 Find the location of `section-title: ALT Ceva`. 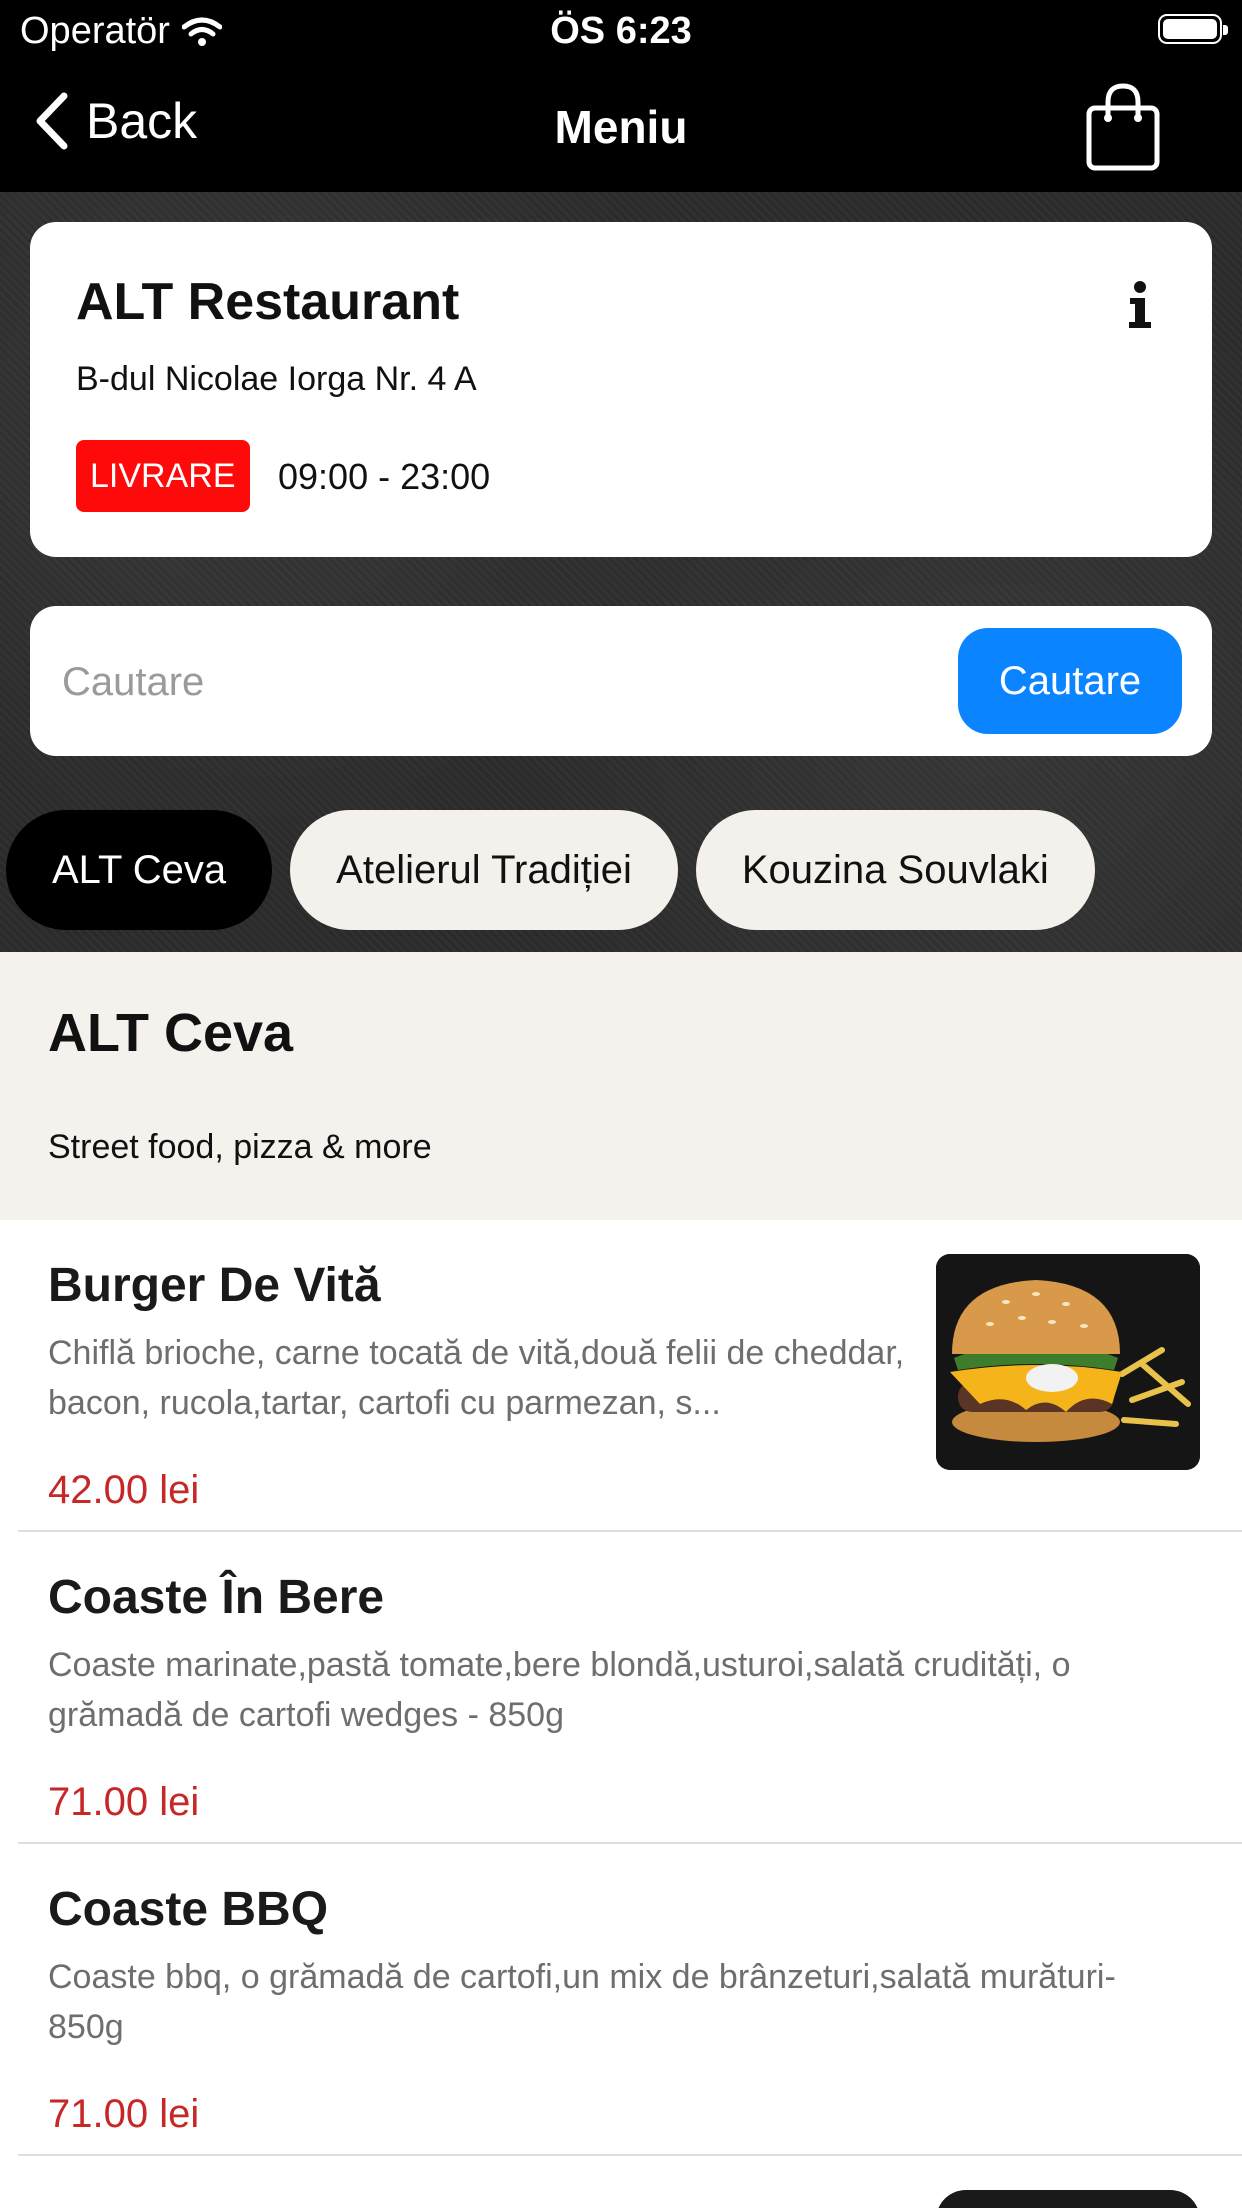

section-title: ALT Ceva is located at coordinates (171, 1033).